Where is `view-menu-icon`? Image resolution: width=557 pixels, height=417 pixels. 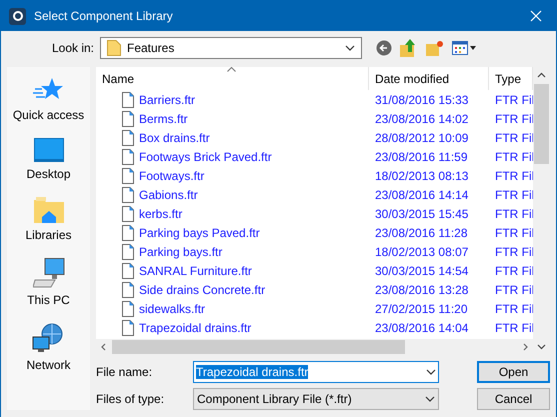 view-menu-icon is located at coordinates (464, 48).